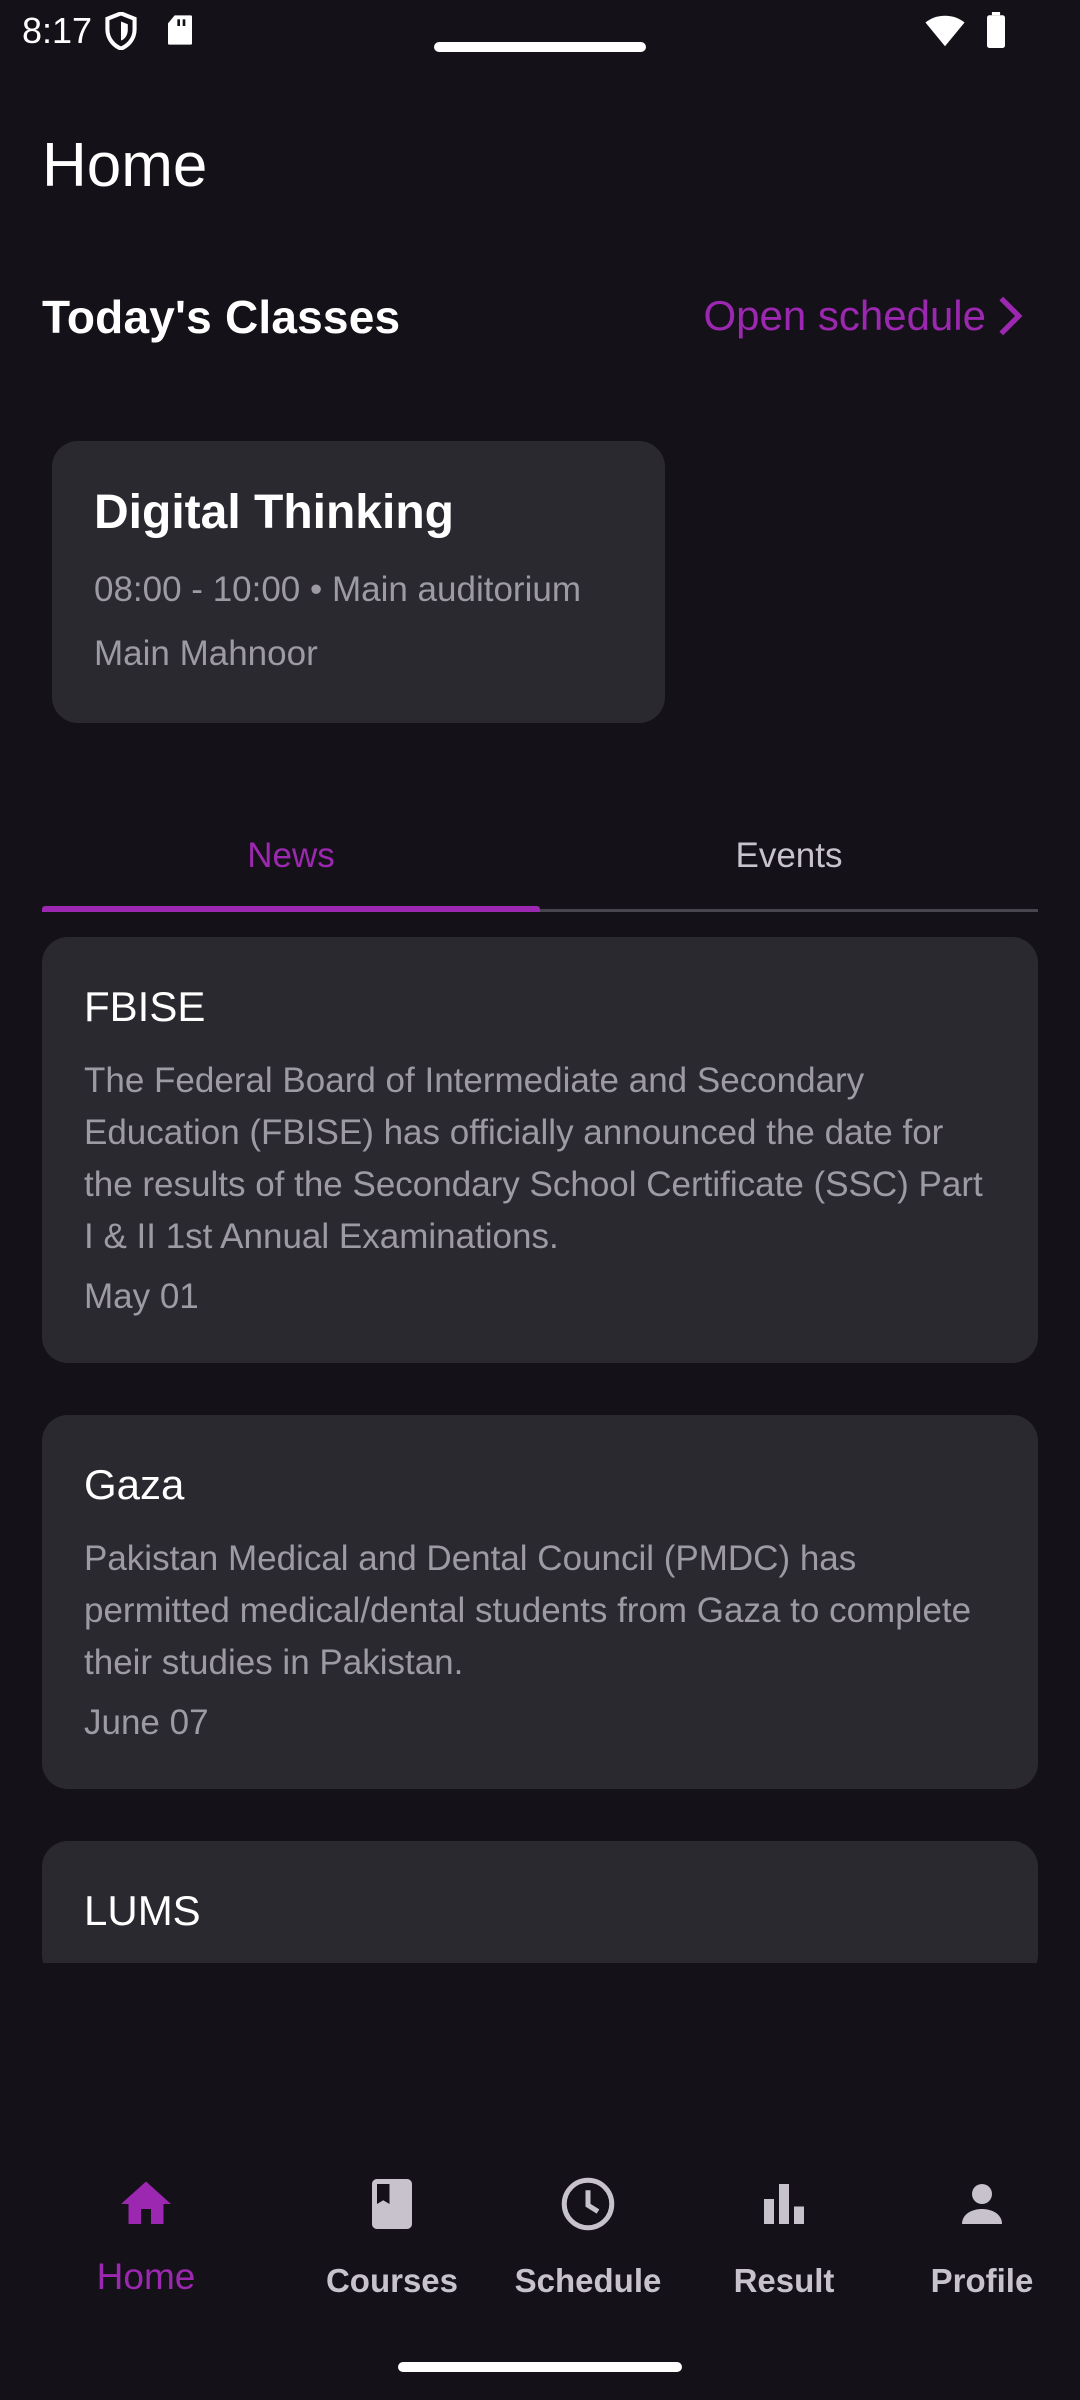 Image resolution: width=1080 pixels, height=2400 pixels. Describe the element at coordinates (180, 30) in the screenshot. I see `sd-card-icon` at that location.